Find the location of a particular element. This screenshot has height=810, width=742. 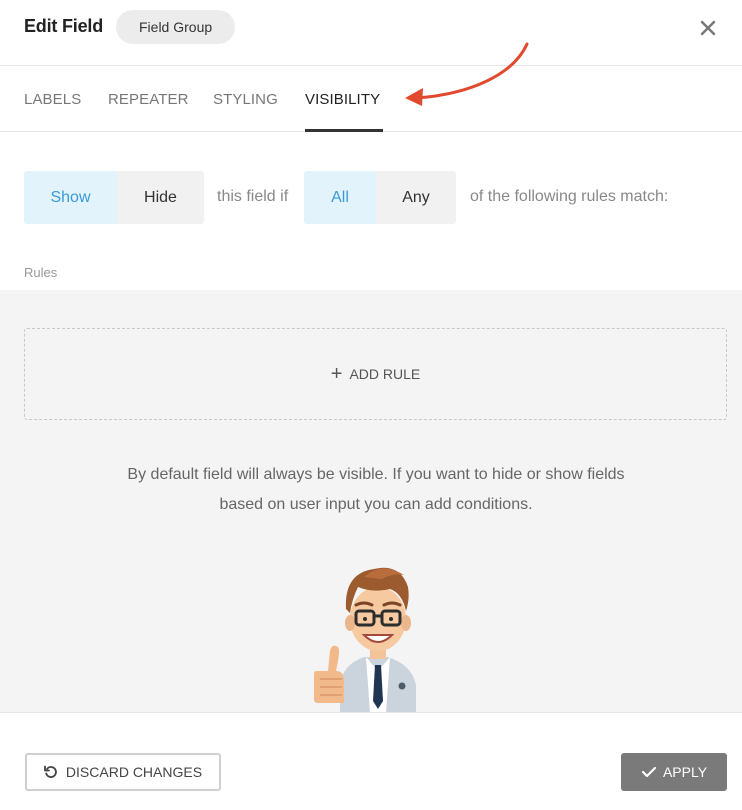

discard-changes-button: DISCARD CHANGES is located at coordinates (123, 772).